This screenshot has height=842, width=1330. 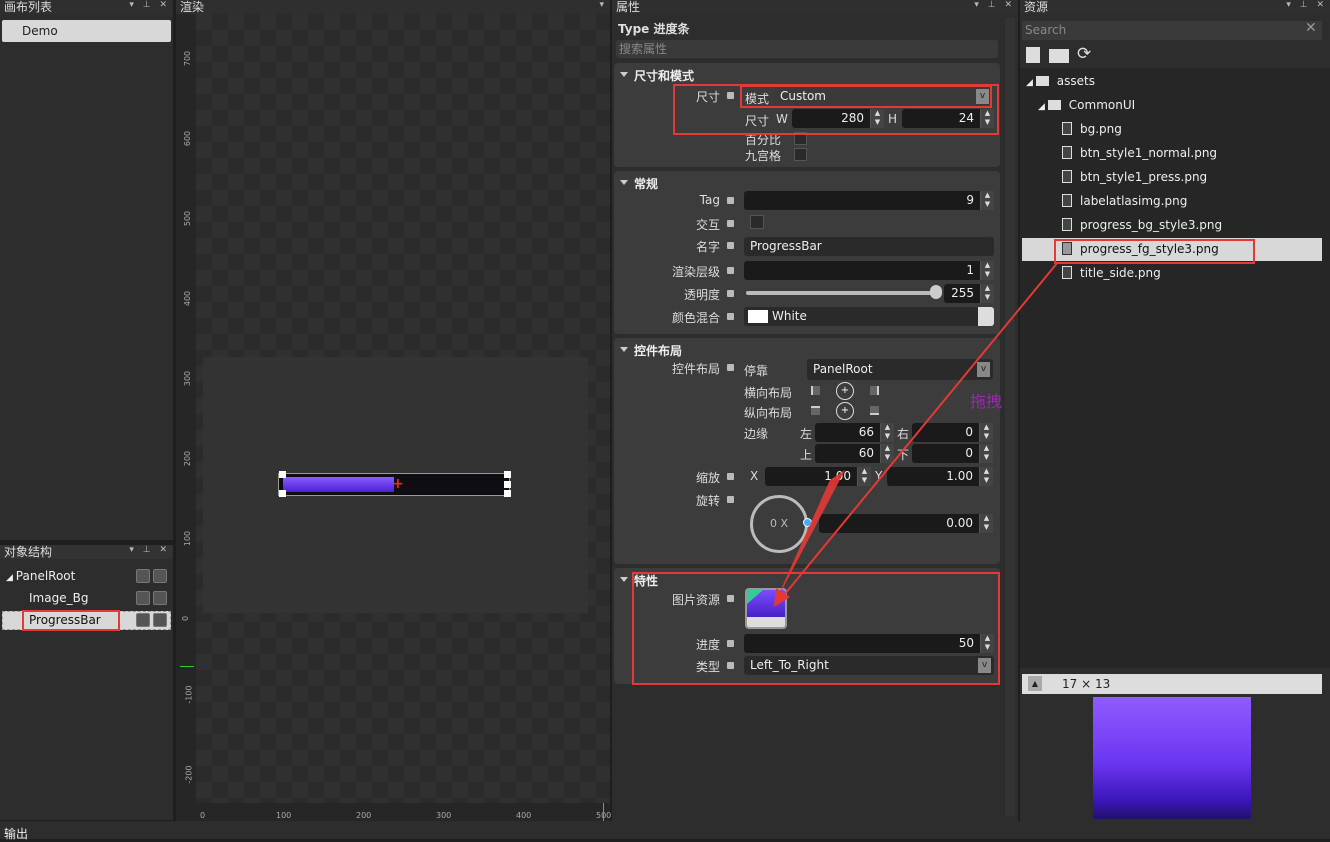 I want to click on tree-folder-commonui: ◢ CommonUI, so click(x=1086, y=105).